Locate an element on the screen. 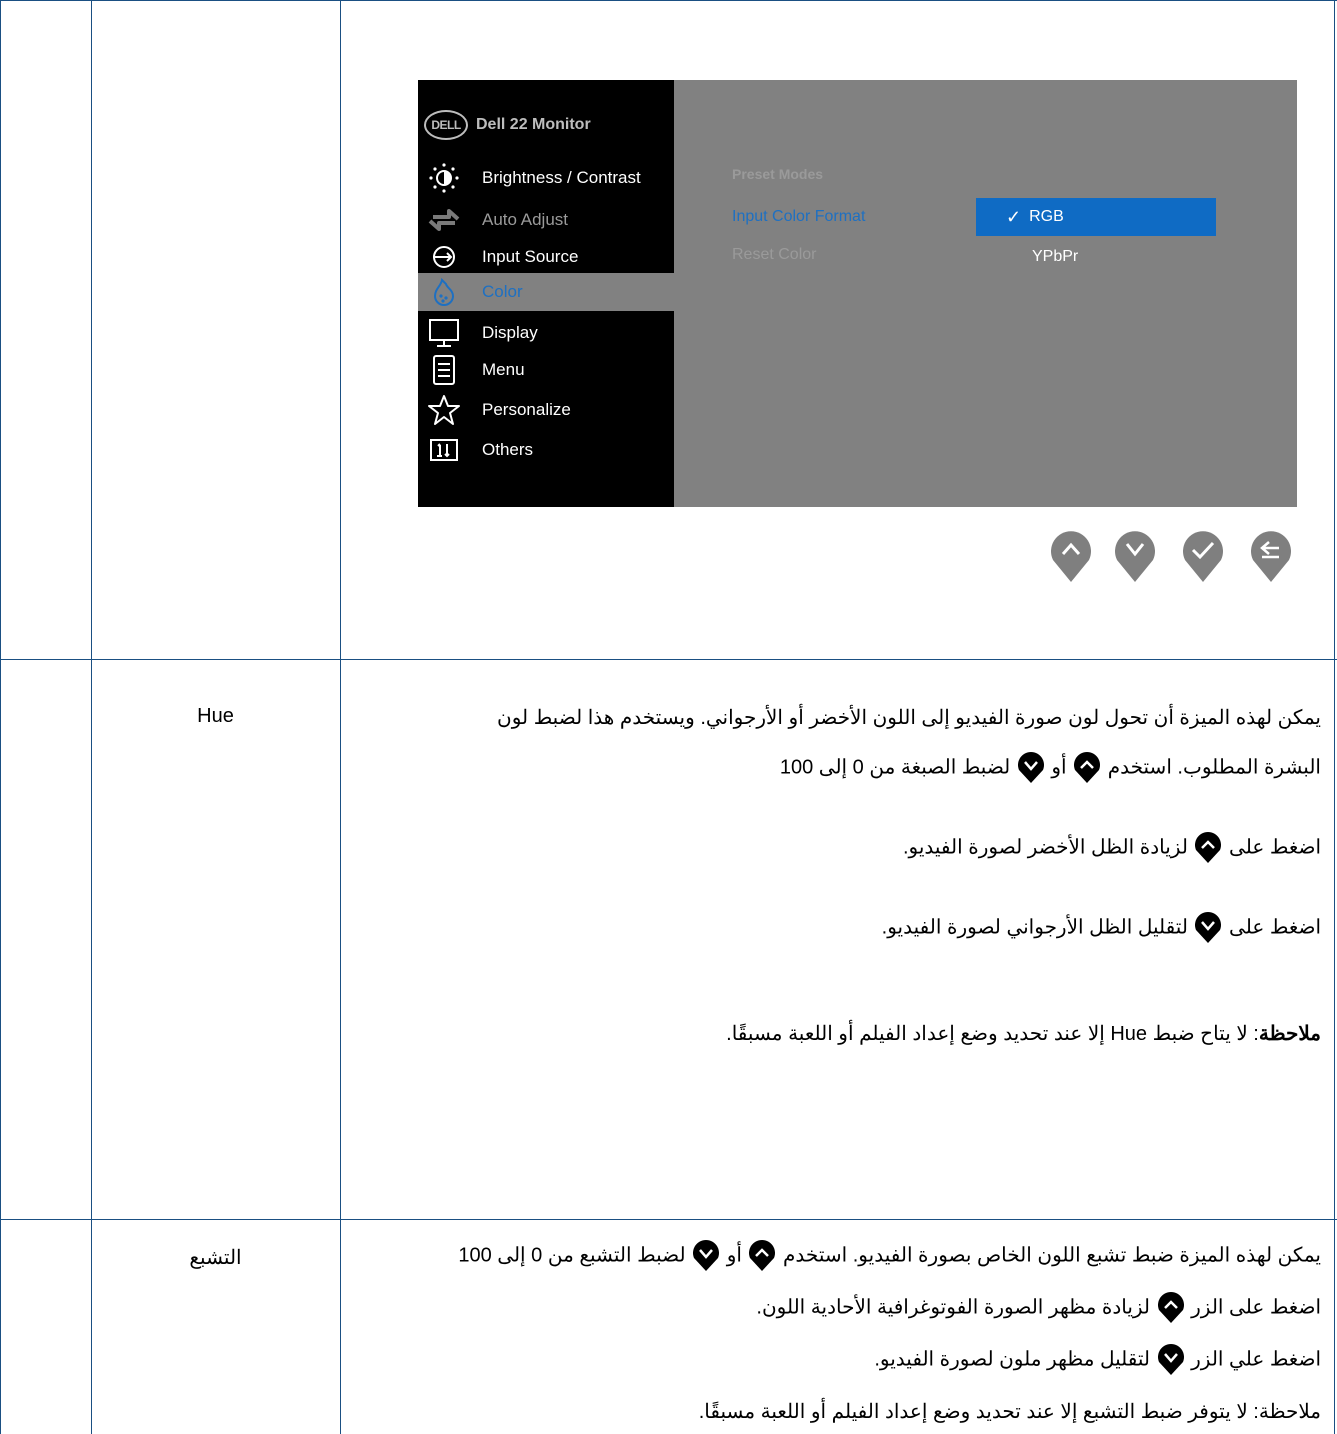 The height and width of the screenshot is (1434, 1337). menu-item-input-source: Input Source is located at coordinates (546, 257).